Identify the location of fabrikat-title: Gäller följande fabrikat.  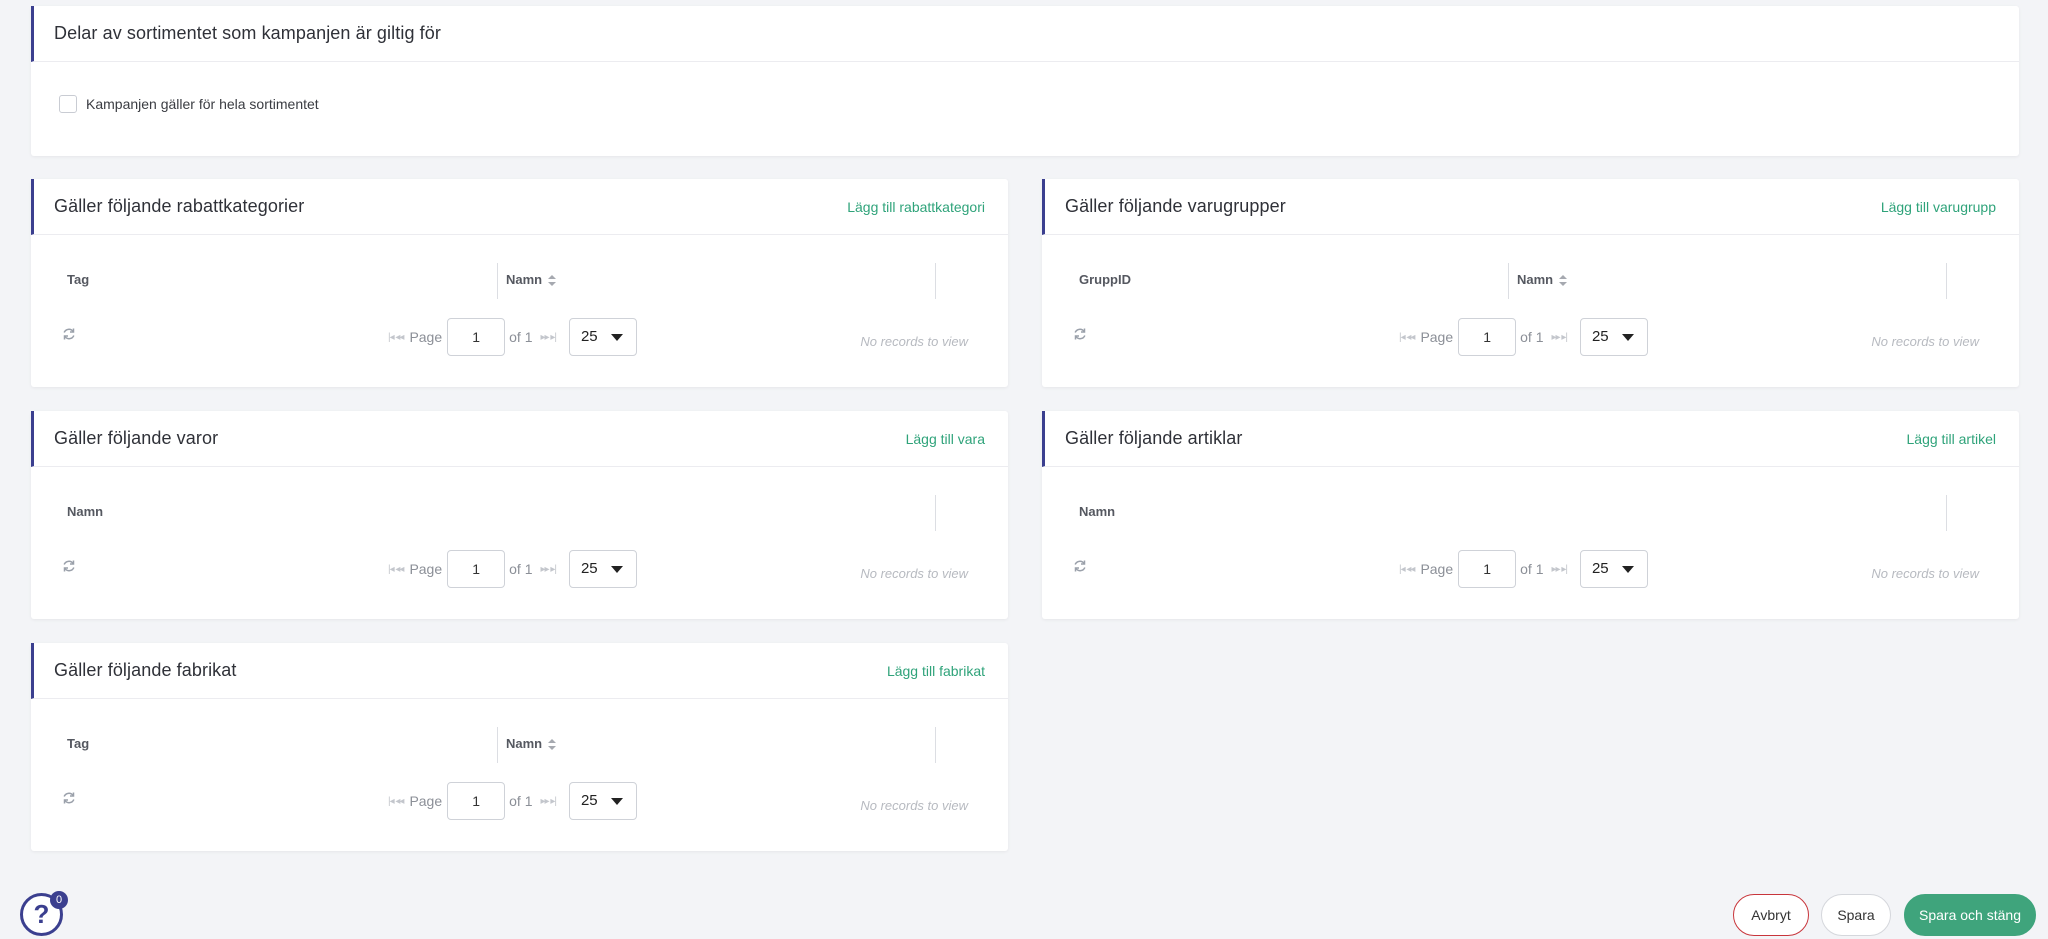
(145, 670).